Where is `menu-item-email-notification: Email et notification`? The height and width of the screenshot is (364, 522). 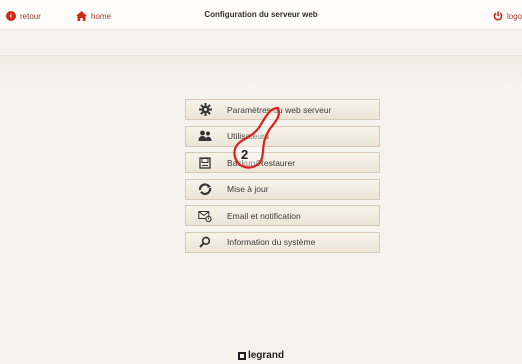 menu-item-email-notification: Email et notification is located at coordinates (282, 215).